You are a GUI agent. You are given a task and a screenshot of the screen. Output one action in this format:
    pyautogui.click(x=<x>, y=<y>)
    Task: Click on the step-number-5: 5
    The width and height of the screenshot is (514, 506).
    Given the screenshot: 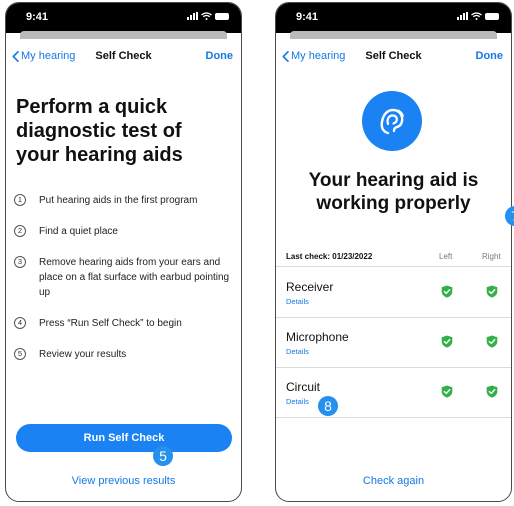 What is the action you would take?
    pyautogui.click(x=20, y=354)
    